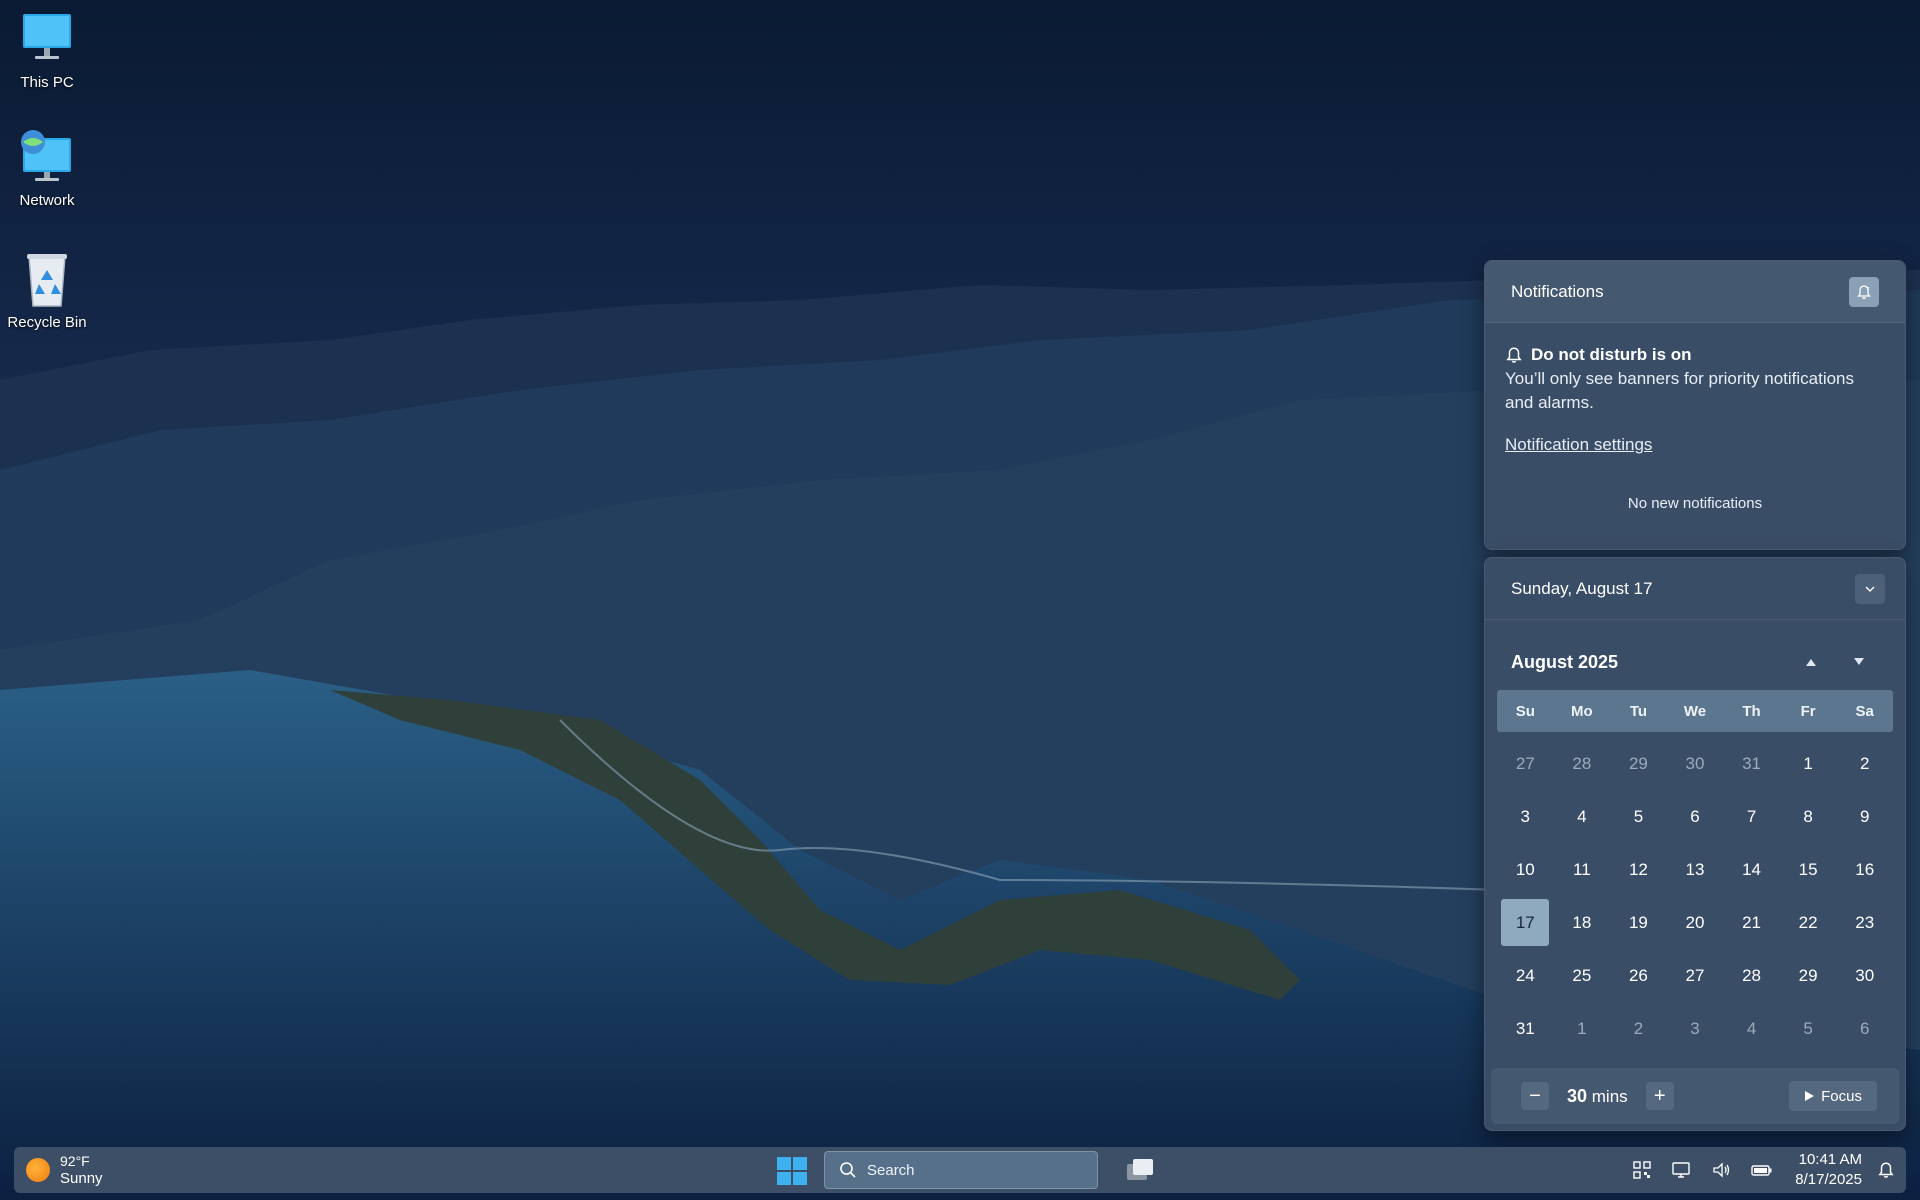 The image size is (1920, 1200). I want to click on calendar-day-number: 13, so click(1695, 869).